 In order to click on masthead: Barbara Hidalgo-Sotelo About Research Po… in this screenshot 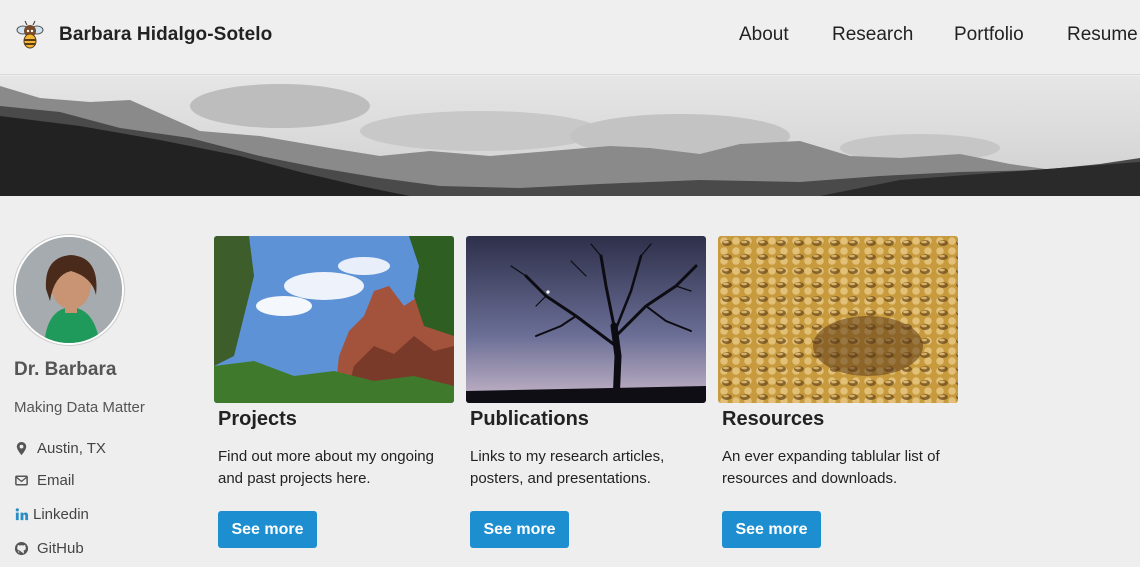, I will do `click(570, 37)`.